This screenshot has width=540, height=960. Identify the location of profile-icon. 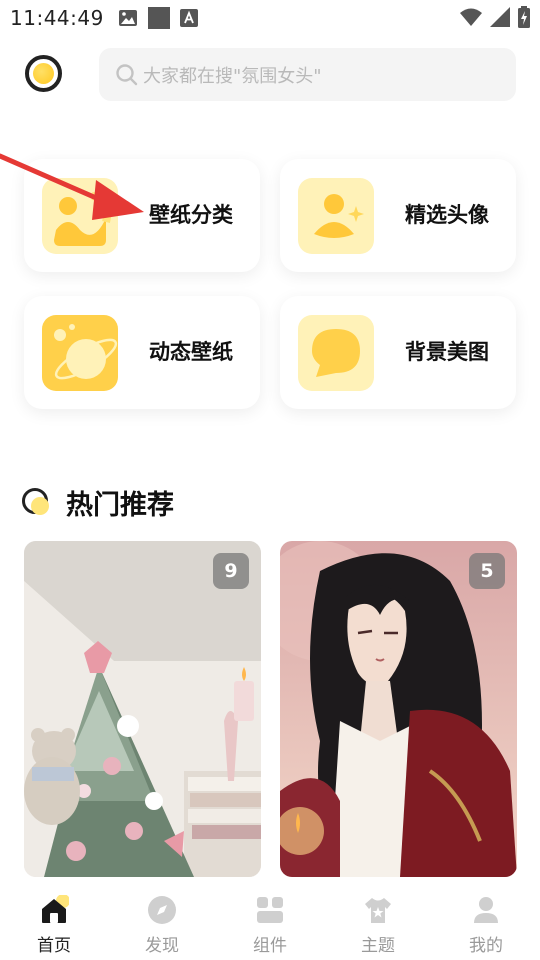
(486, 910).